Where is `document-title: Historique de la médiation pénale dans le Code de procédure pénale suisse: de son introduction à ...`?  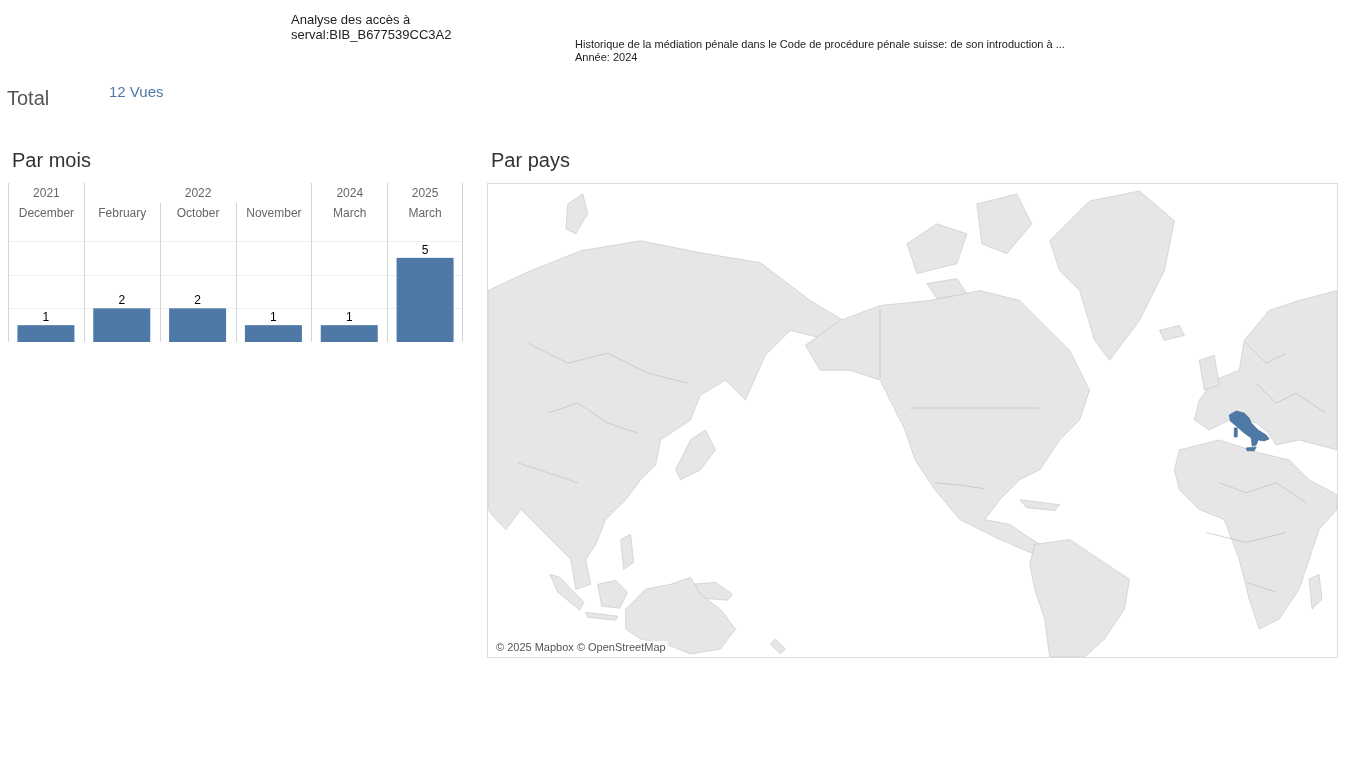
document-title: Historique de la médiation pénale dans le Code de procédure pénale suisse: de son introduction à ... is located at coordinates (820, 44).